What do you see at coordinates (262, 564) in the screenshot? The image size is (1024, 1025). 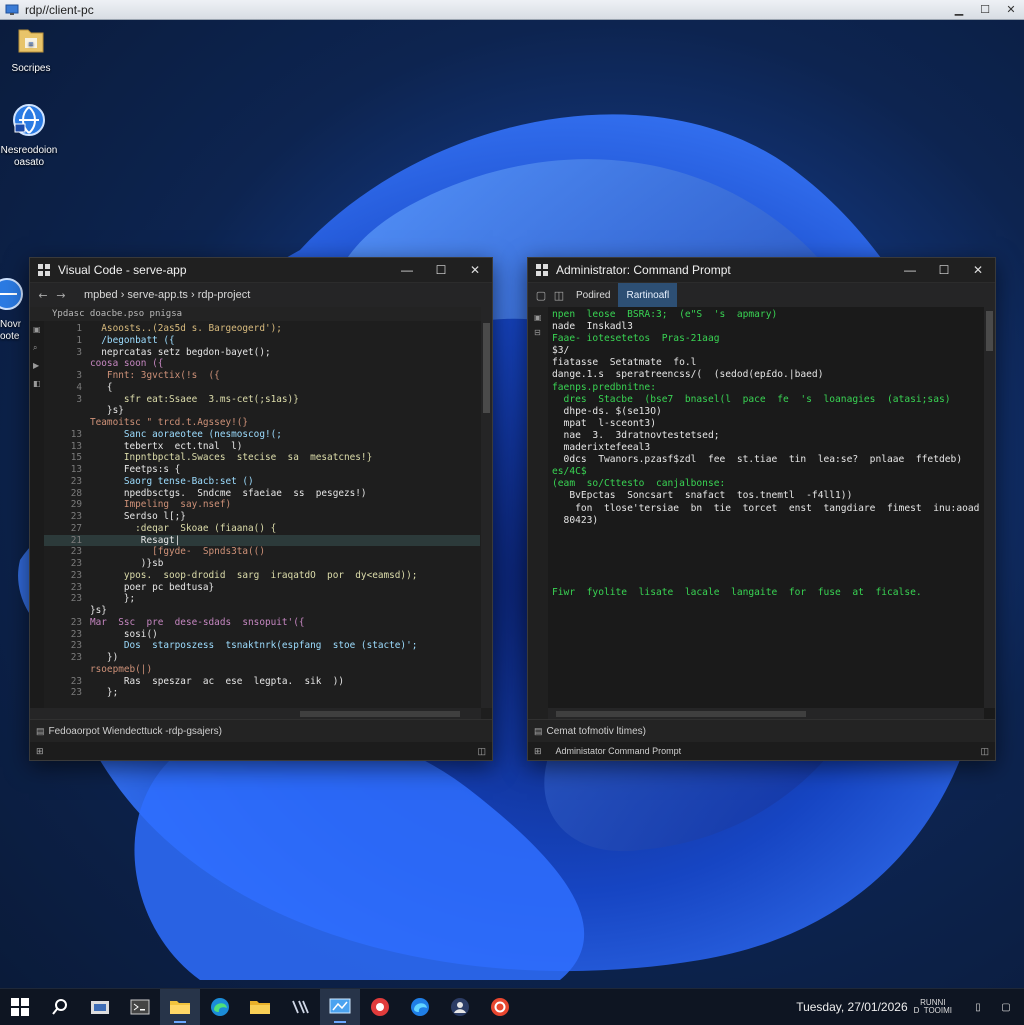 I see `code-line: 23 )}sb` at bounding box center [262, 564].